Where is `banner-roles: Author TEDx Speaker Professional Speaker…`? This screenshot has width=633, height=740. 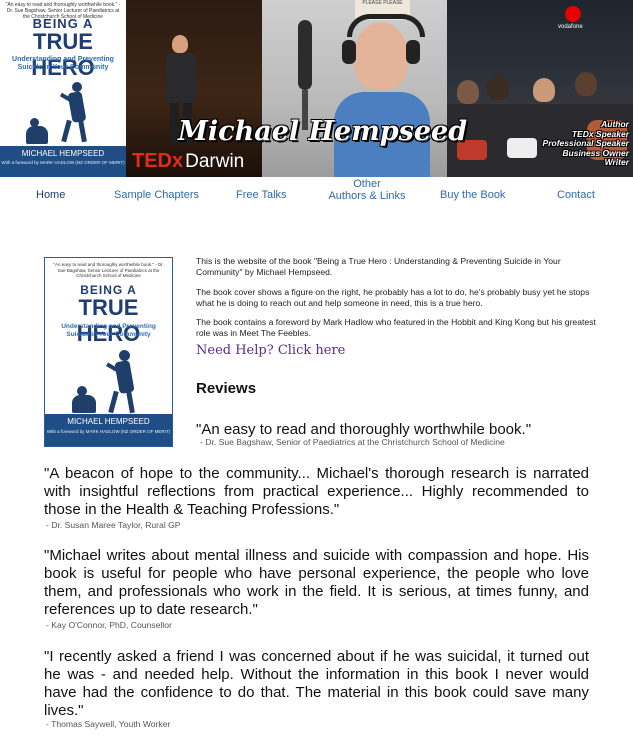
banner-roles: Author TEDx Speaker Professional Speaker… is located at coordinates (586, 143).